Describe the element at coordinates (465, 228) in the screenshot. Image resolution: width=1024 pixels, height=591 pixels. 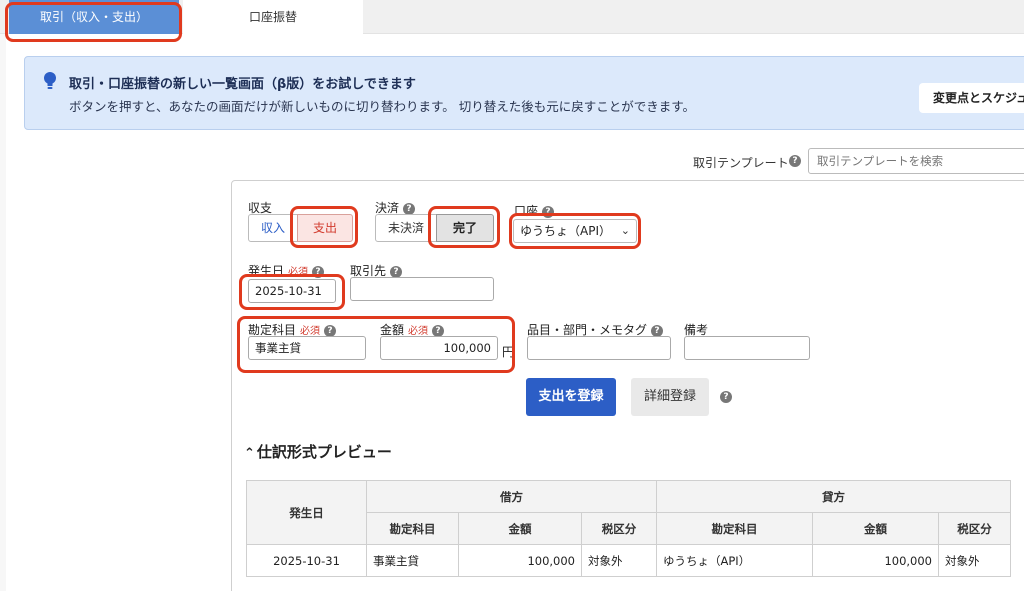
I see `settled-toggle: 完了` at that location.